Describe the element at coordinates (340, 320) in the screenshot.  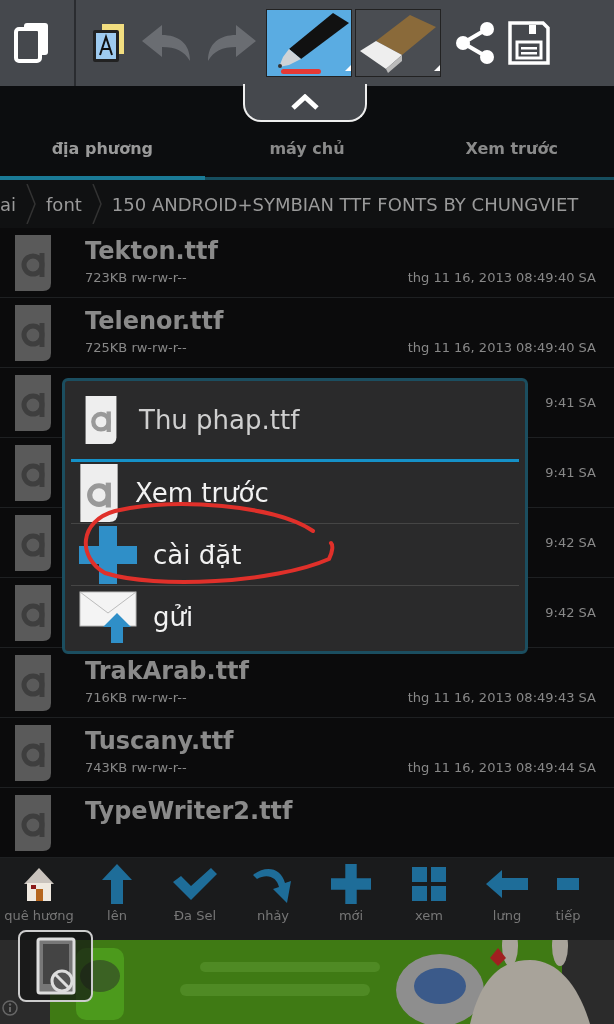
I see `file-name: Telenor.ttf` at that location.